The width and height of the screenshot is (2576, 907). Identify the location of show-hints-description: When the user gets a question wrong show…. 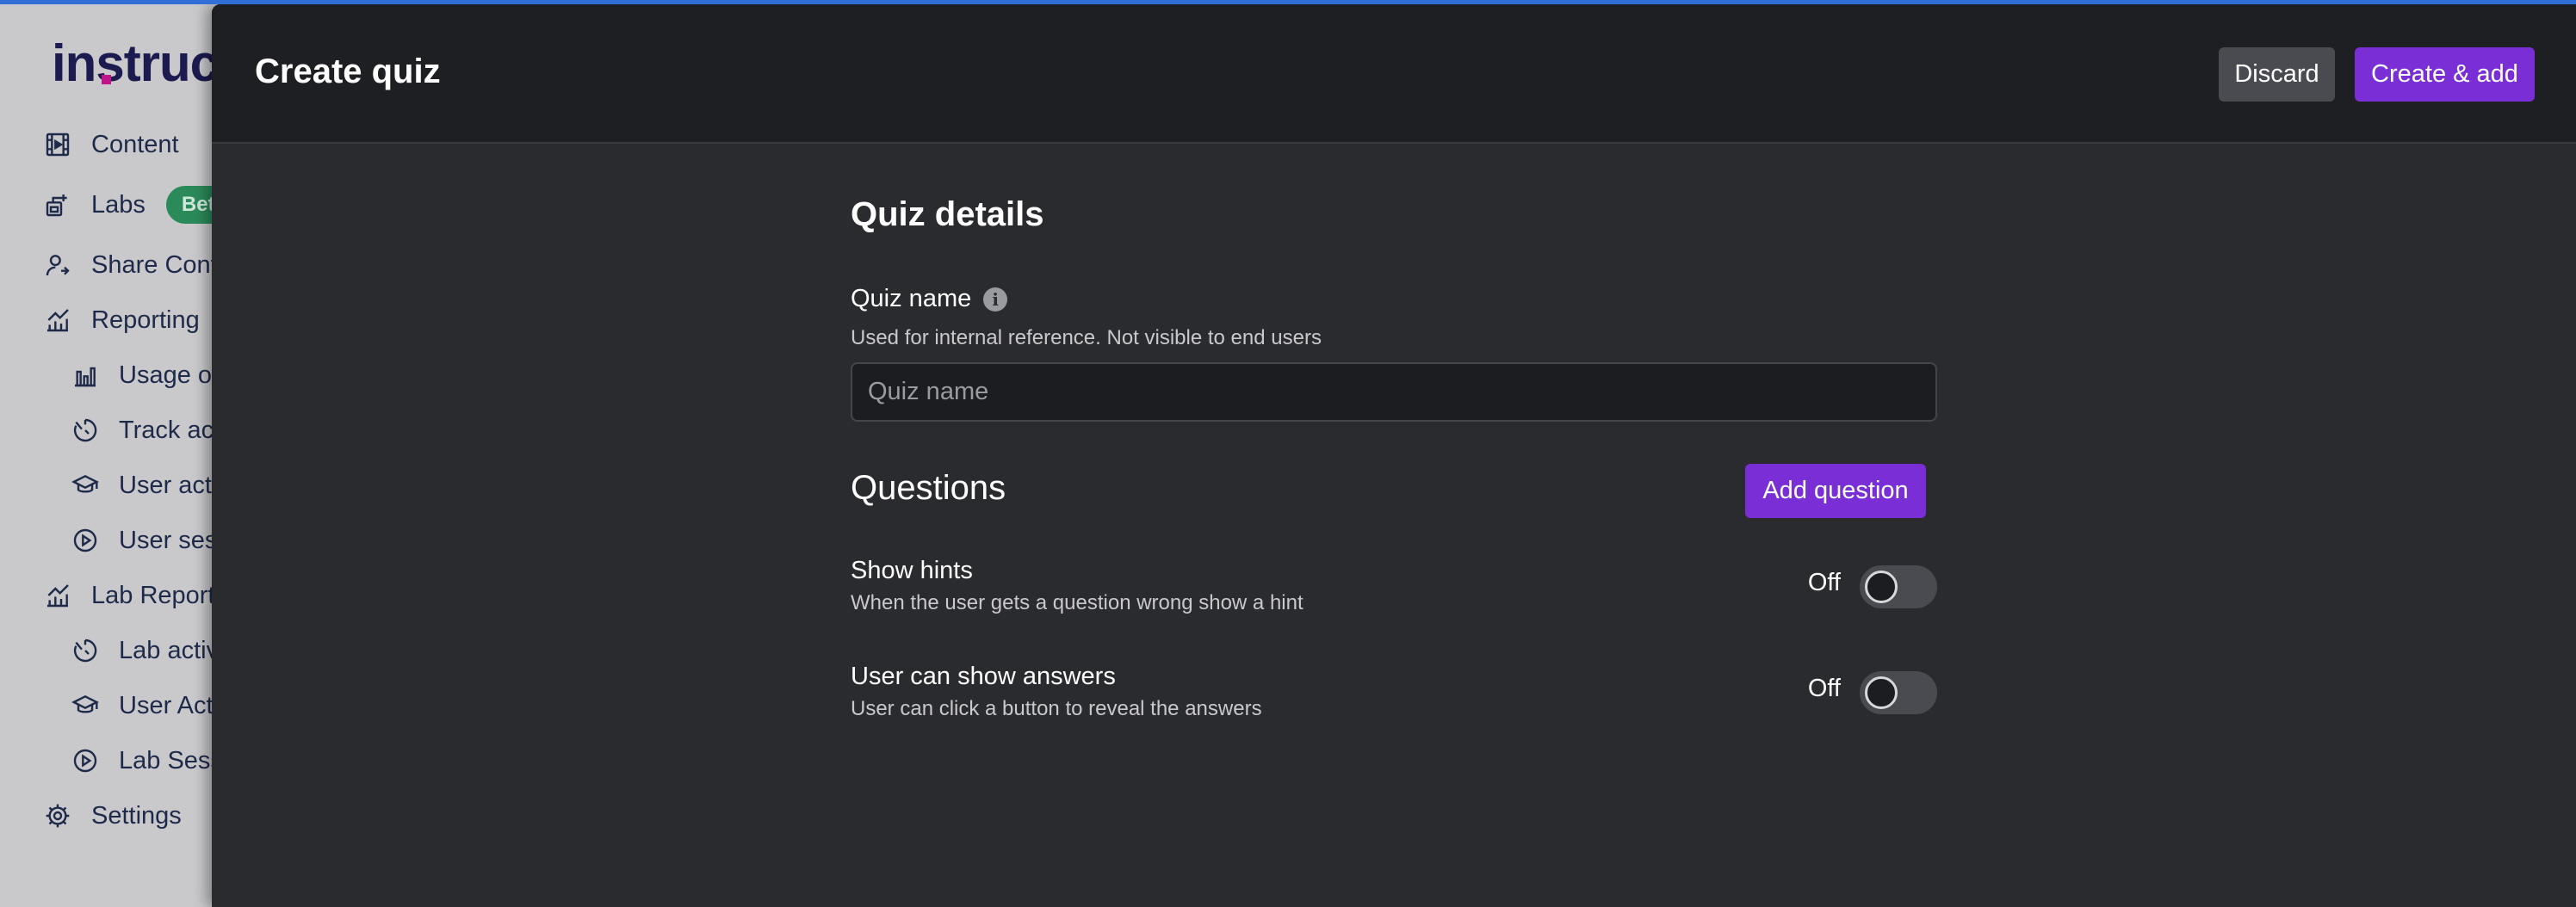
(1077, 602).